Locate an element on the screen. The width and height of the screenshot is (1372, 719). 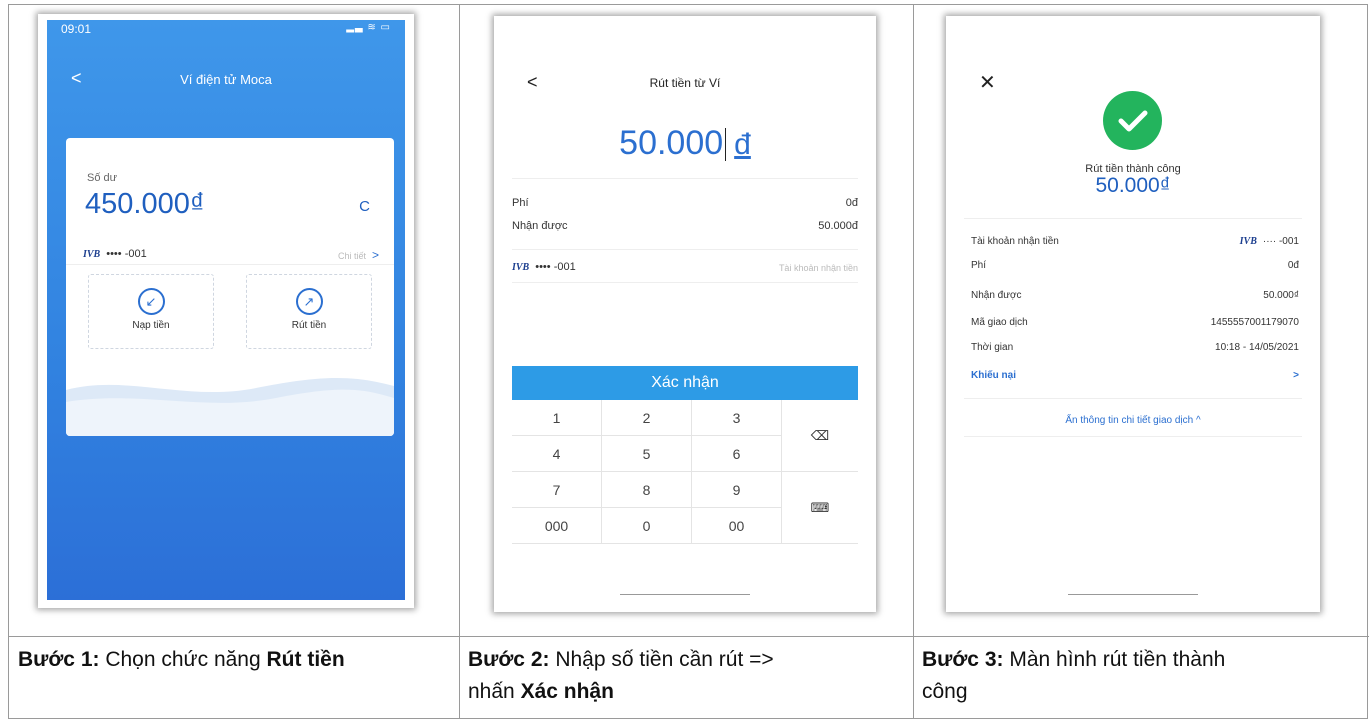
key-7: 7 is located at coordinates (557, 490).